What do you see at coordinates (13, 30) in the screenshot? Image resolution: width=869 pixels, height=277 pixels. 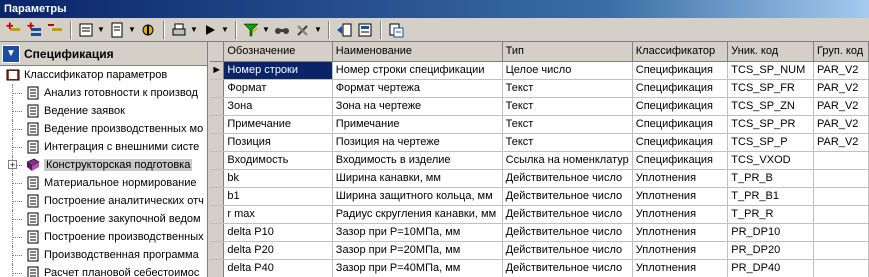 I see `add-icon: ✚` at bounding box center [13, 30].